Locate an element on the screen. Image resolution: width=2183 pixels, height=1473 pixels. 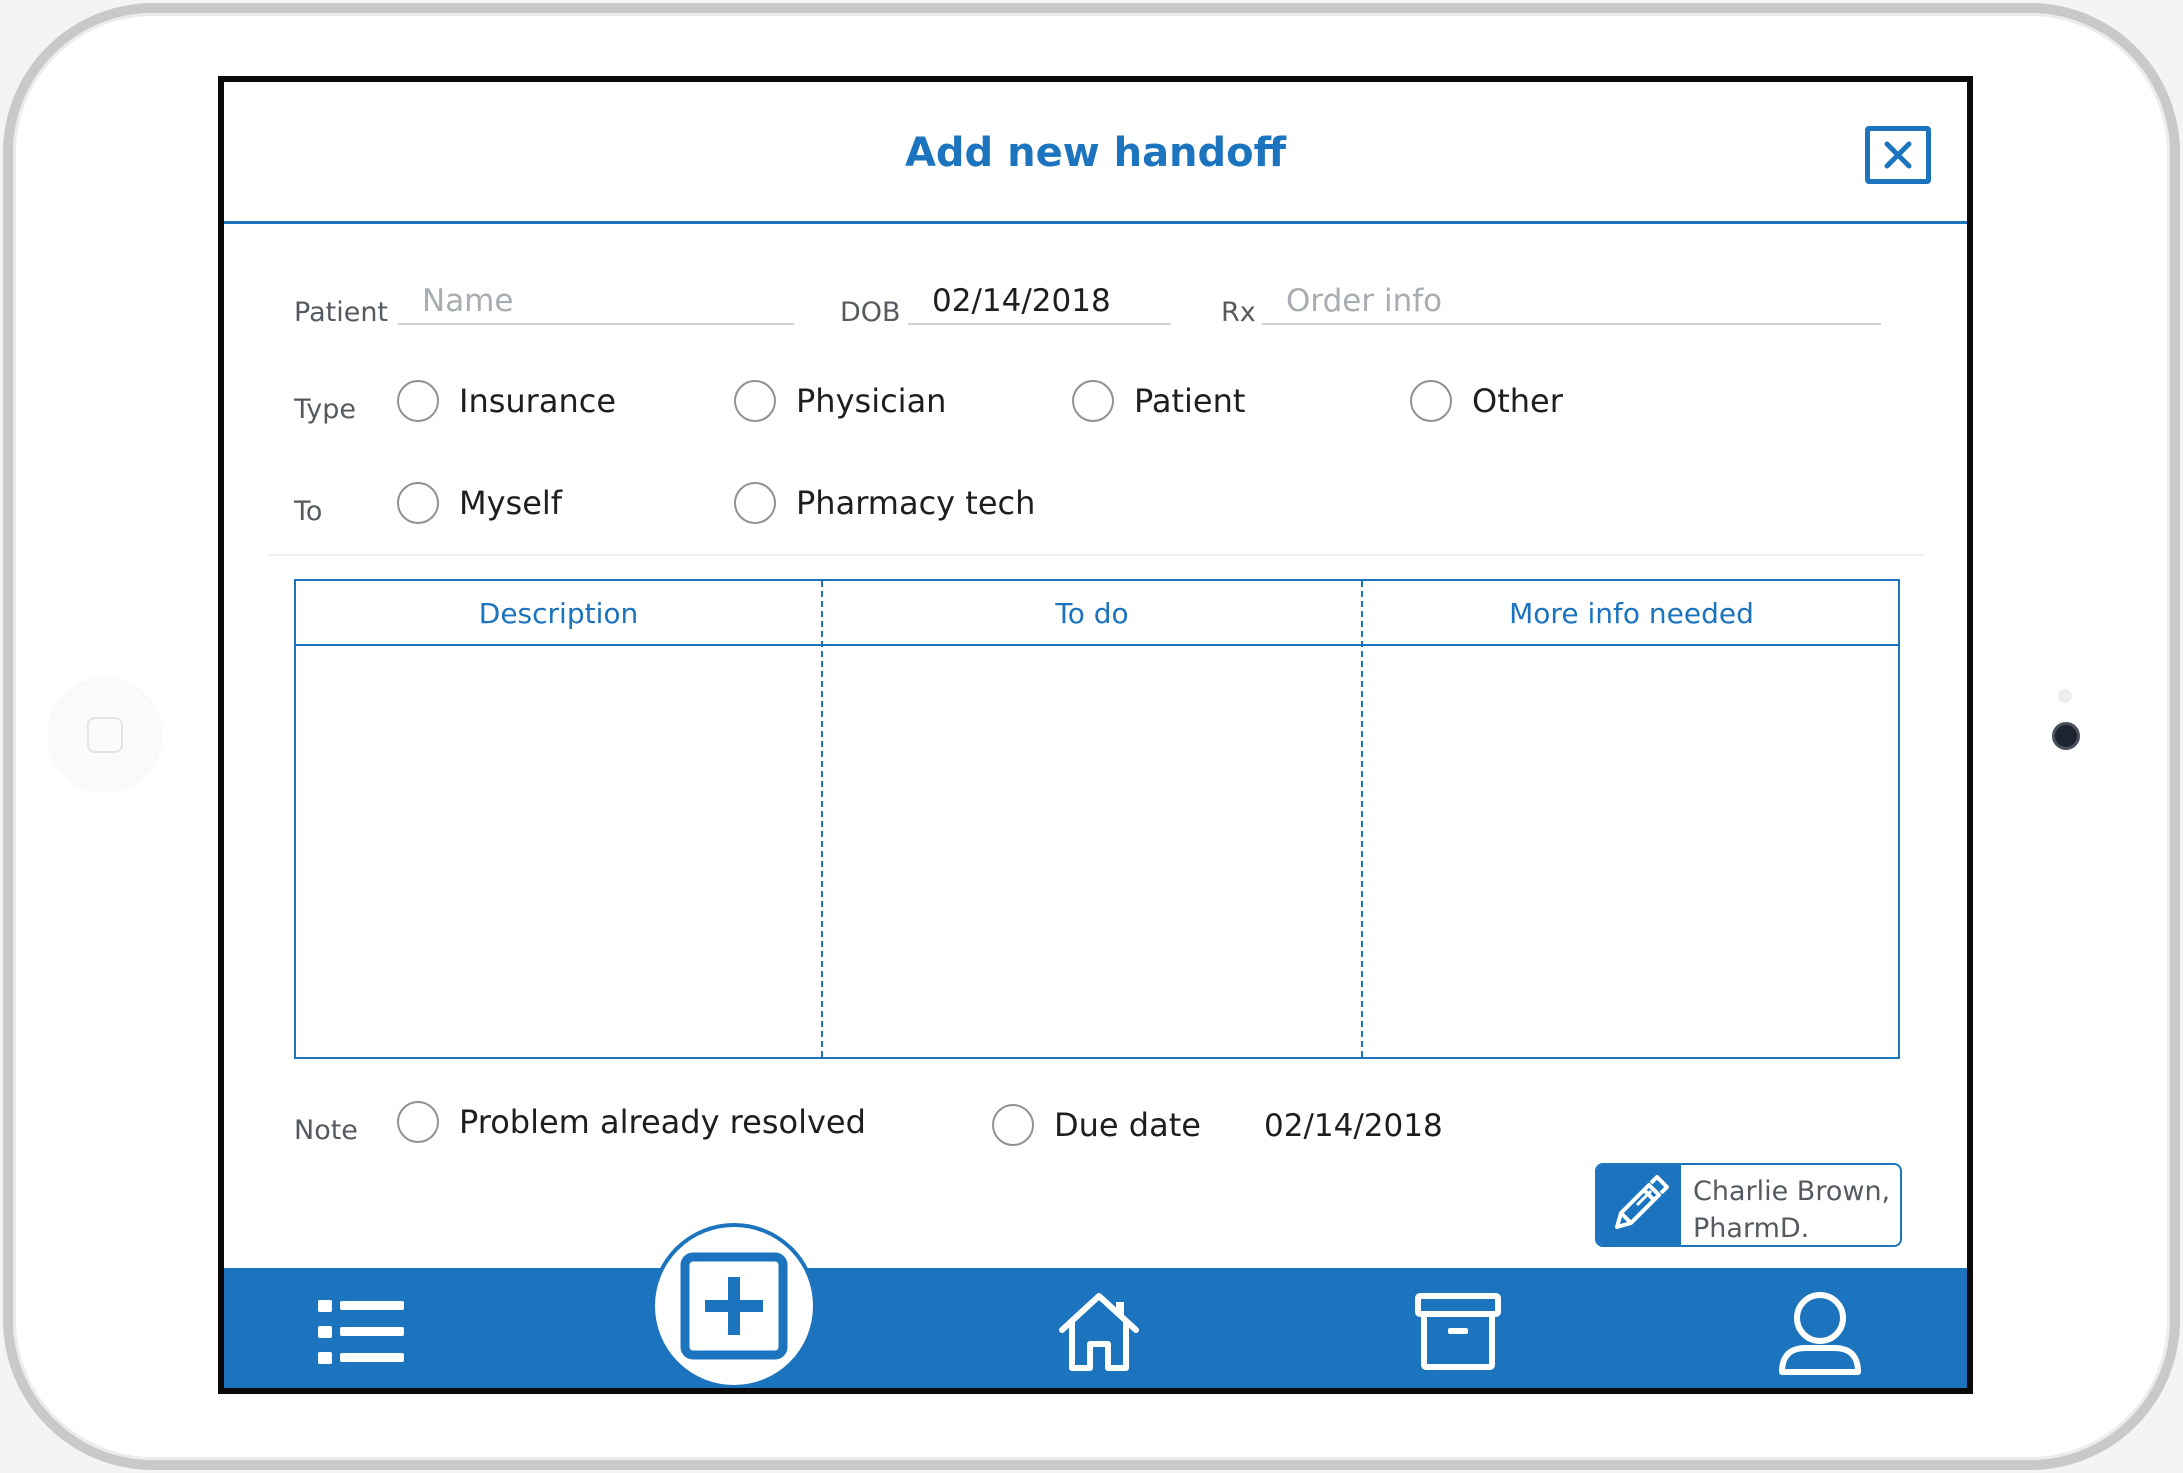
type-option-patient: Patient is located at coordinates (1158, 401).